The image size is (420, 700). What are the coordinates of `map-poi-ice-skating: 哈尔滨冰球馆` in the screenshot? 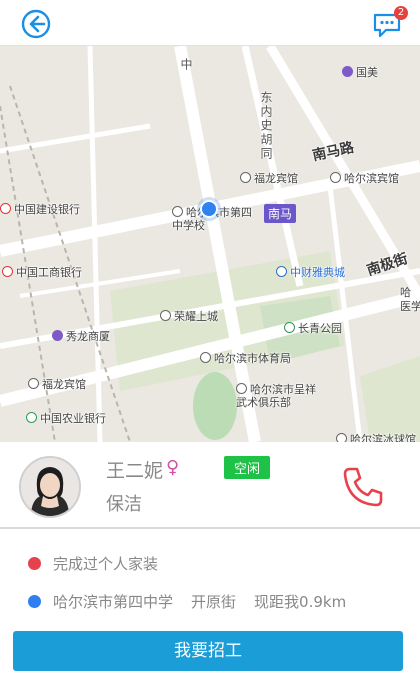 It's located at (376, 436).